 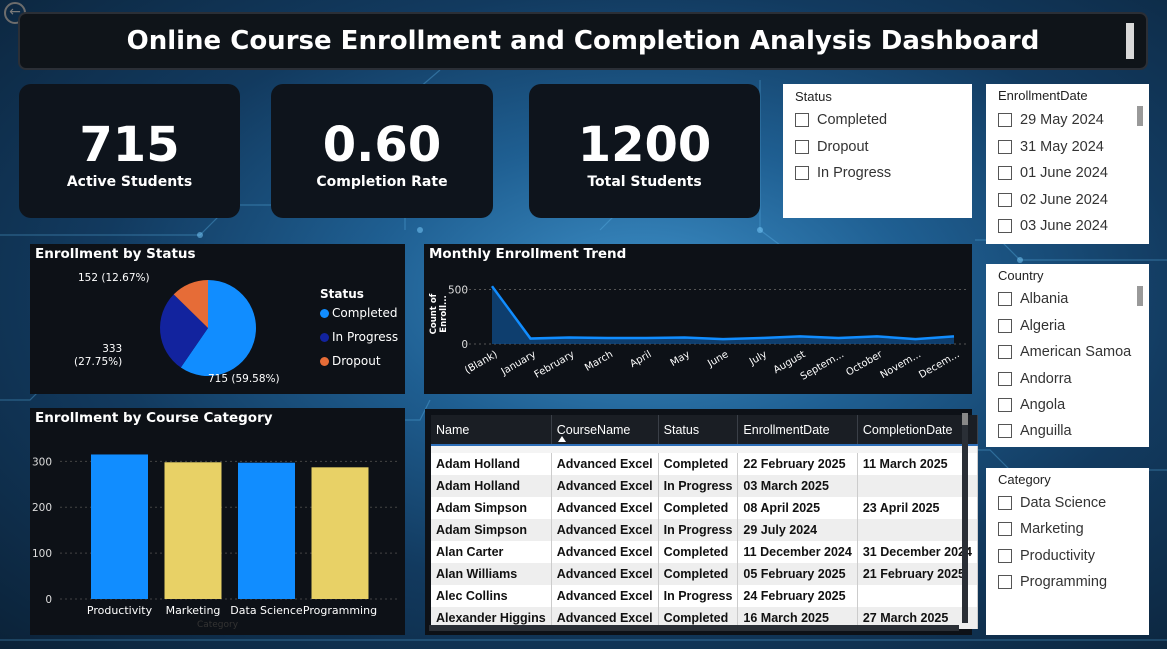 I want to click on column-header-coursename: CourseName, so click(x=605, y=430).